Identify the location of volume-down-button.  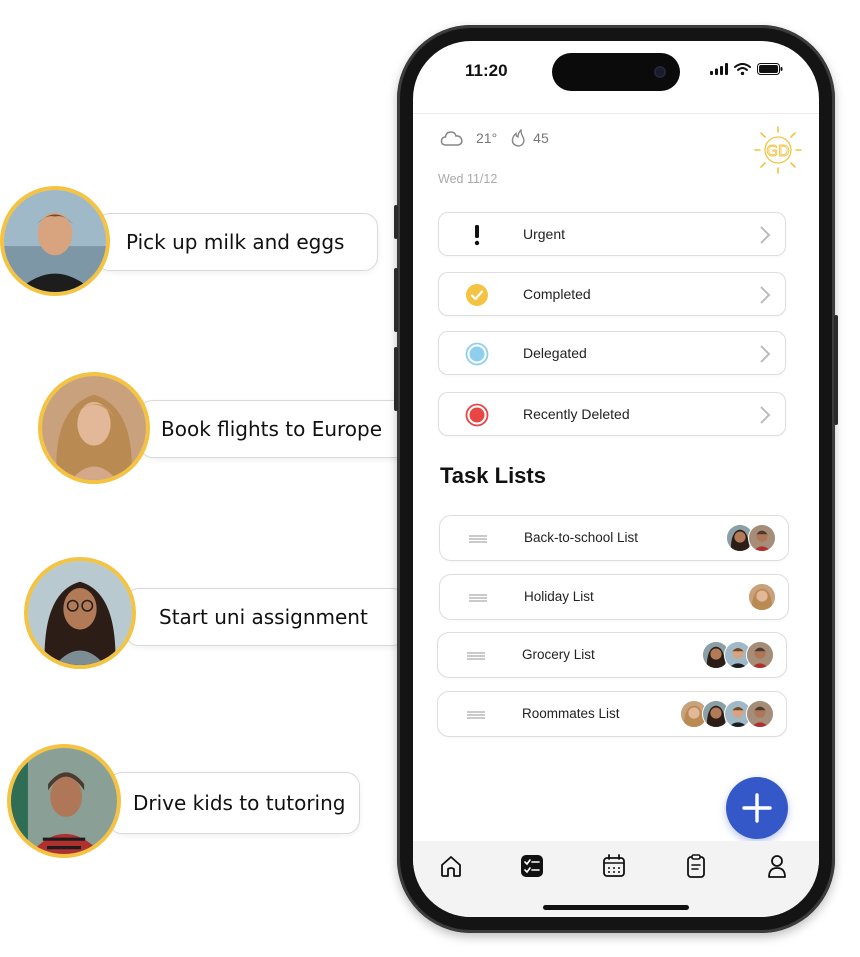
(396, 379).